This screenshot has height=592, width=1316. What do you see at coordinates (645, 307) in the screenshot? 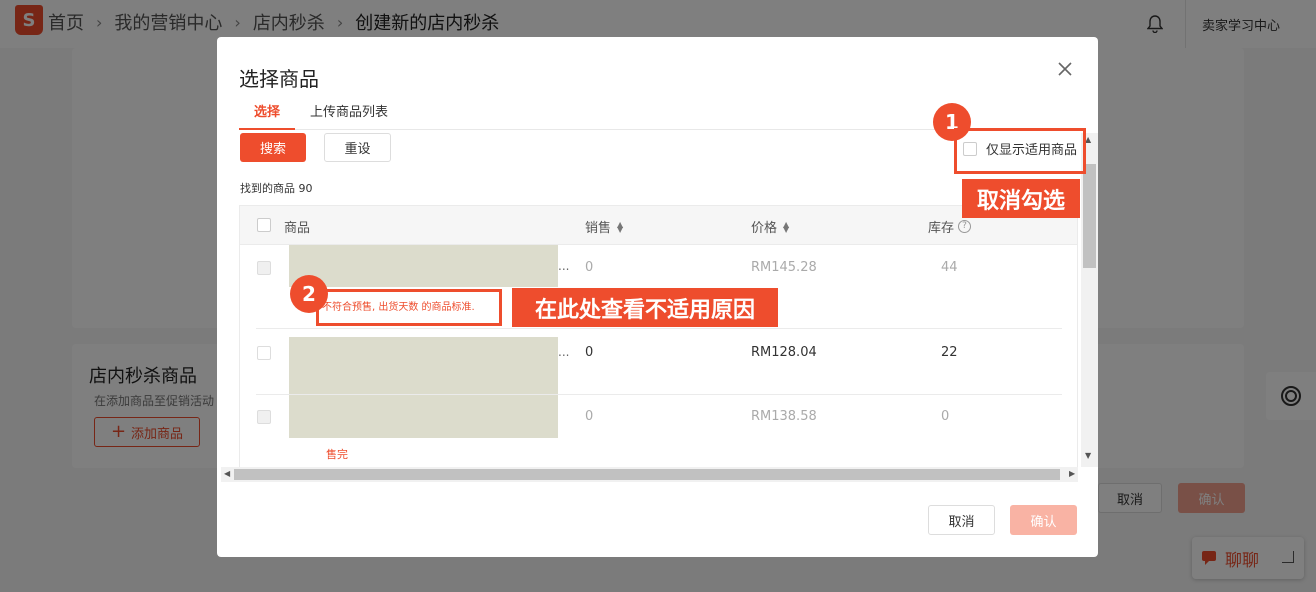
I see `step-2-callout: 在此处查看不适用原因` at bounding box center [645, 307].